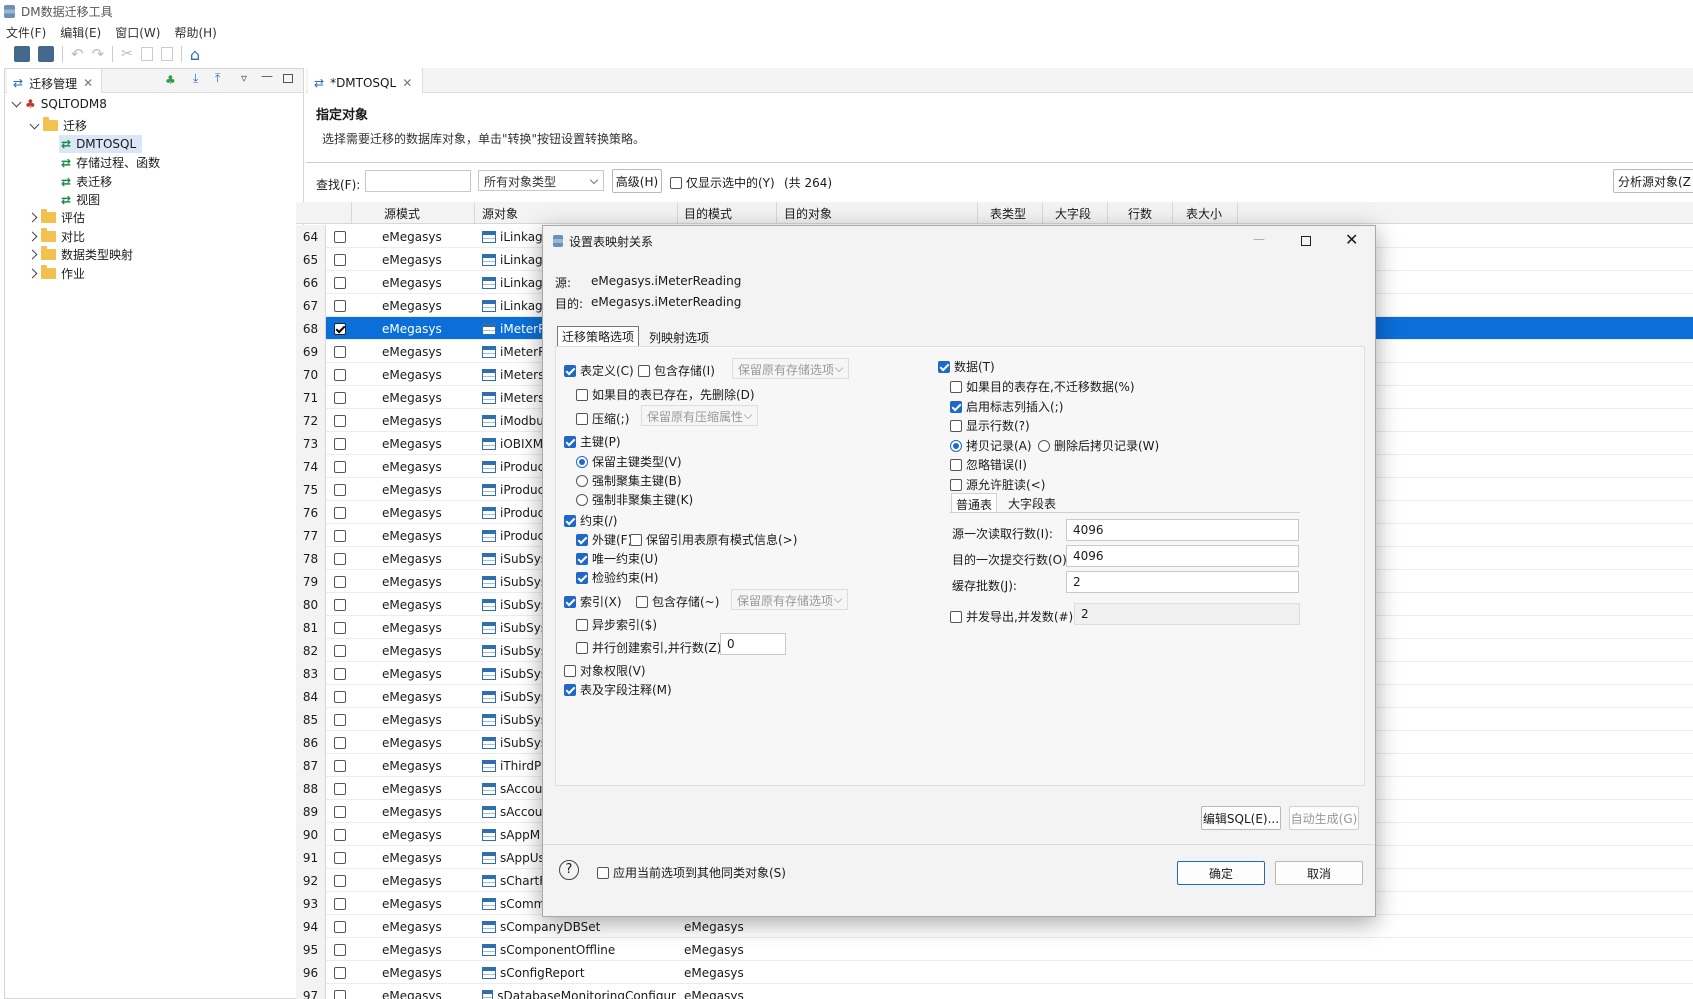  I want to click on obj-priv-checkbox, so click(570, 670).